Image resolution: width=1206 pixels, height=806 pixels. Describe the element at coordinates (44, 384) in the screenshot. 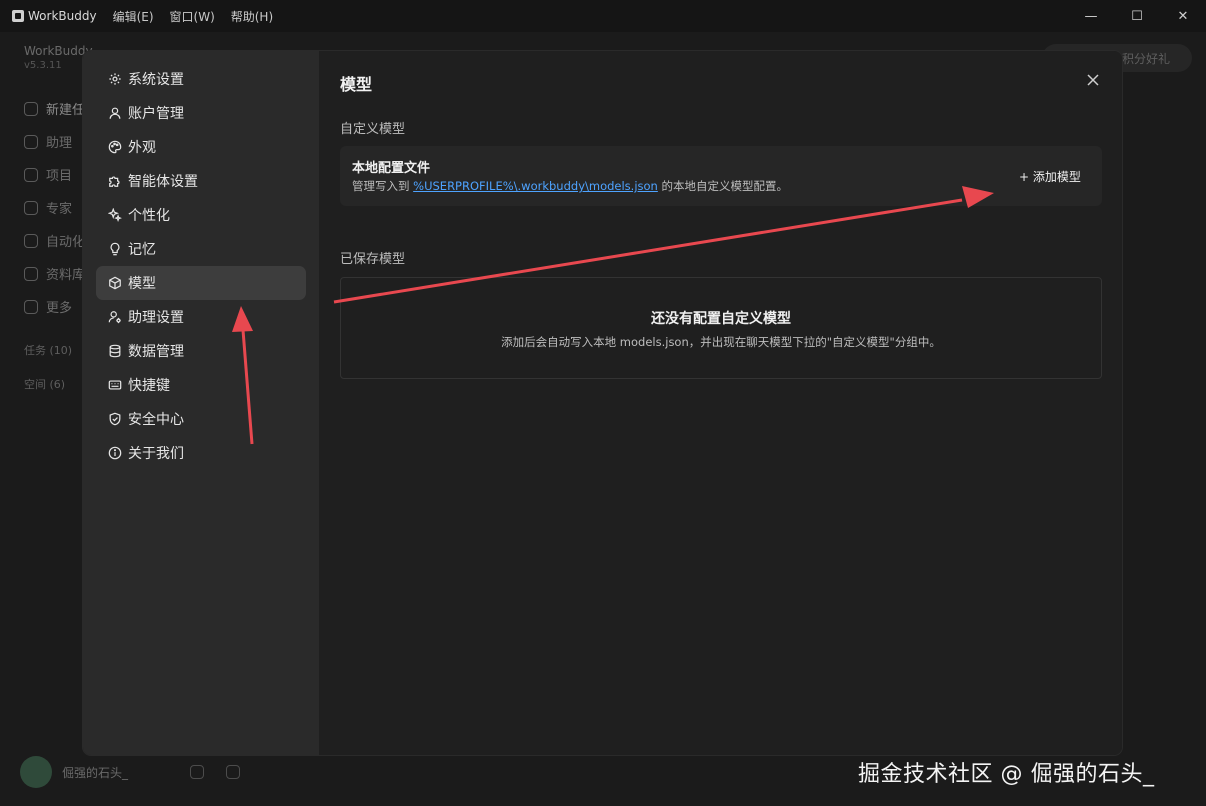

I see `bg-spaces-label: 空间 (6)` at that location.